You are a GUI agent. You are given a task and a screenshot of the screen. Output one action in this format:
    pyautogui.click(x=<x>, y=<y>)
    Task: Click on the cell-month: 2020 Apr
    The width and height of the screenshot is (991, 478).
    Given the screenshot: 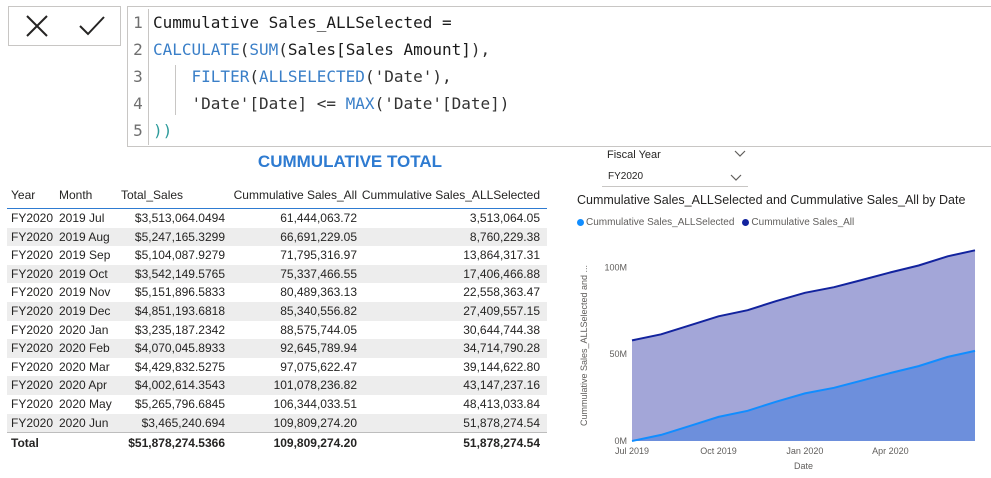 What is the action you would take?
    pyautogui.click(x=83, y=385)
    